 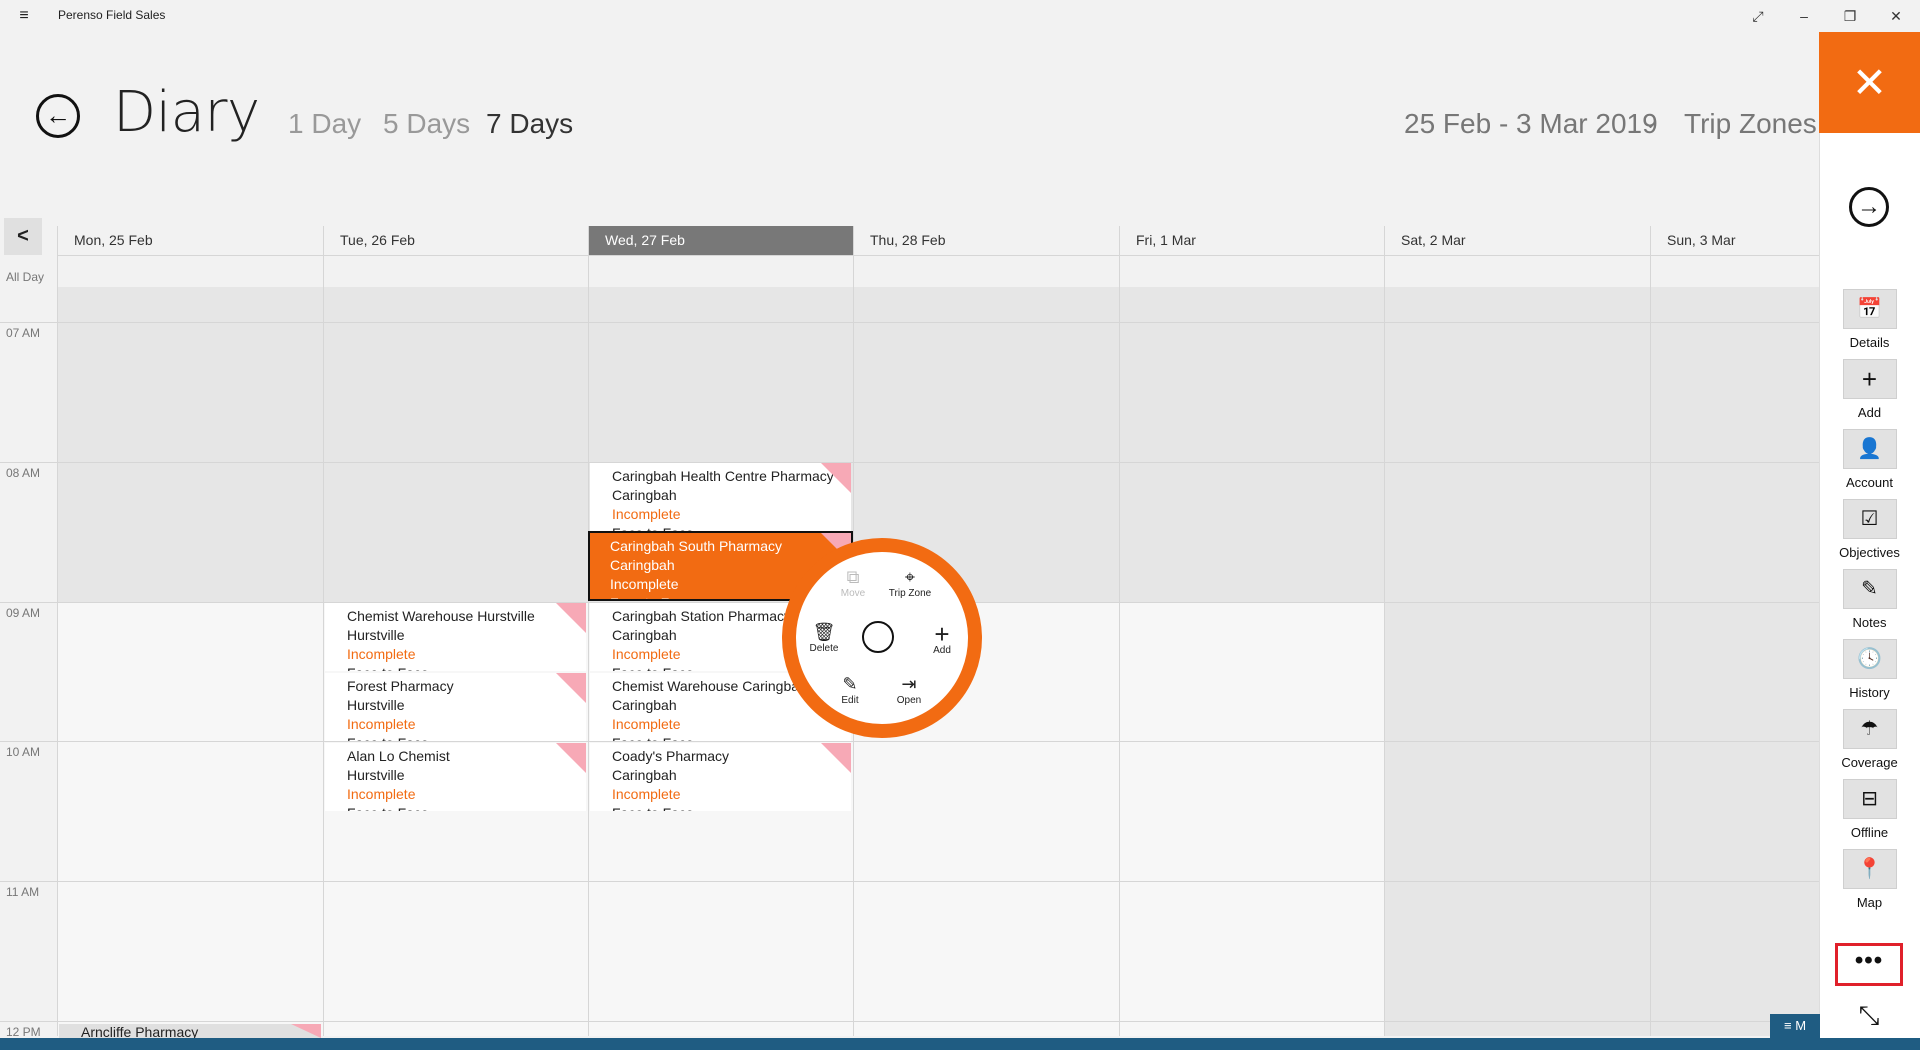 I want to click on trash-icon: 🗑, so click(x=824, y=632).